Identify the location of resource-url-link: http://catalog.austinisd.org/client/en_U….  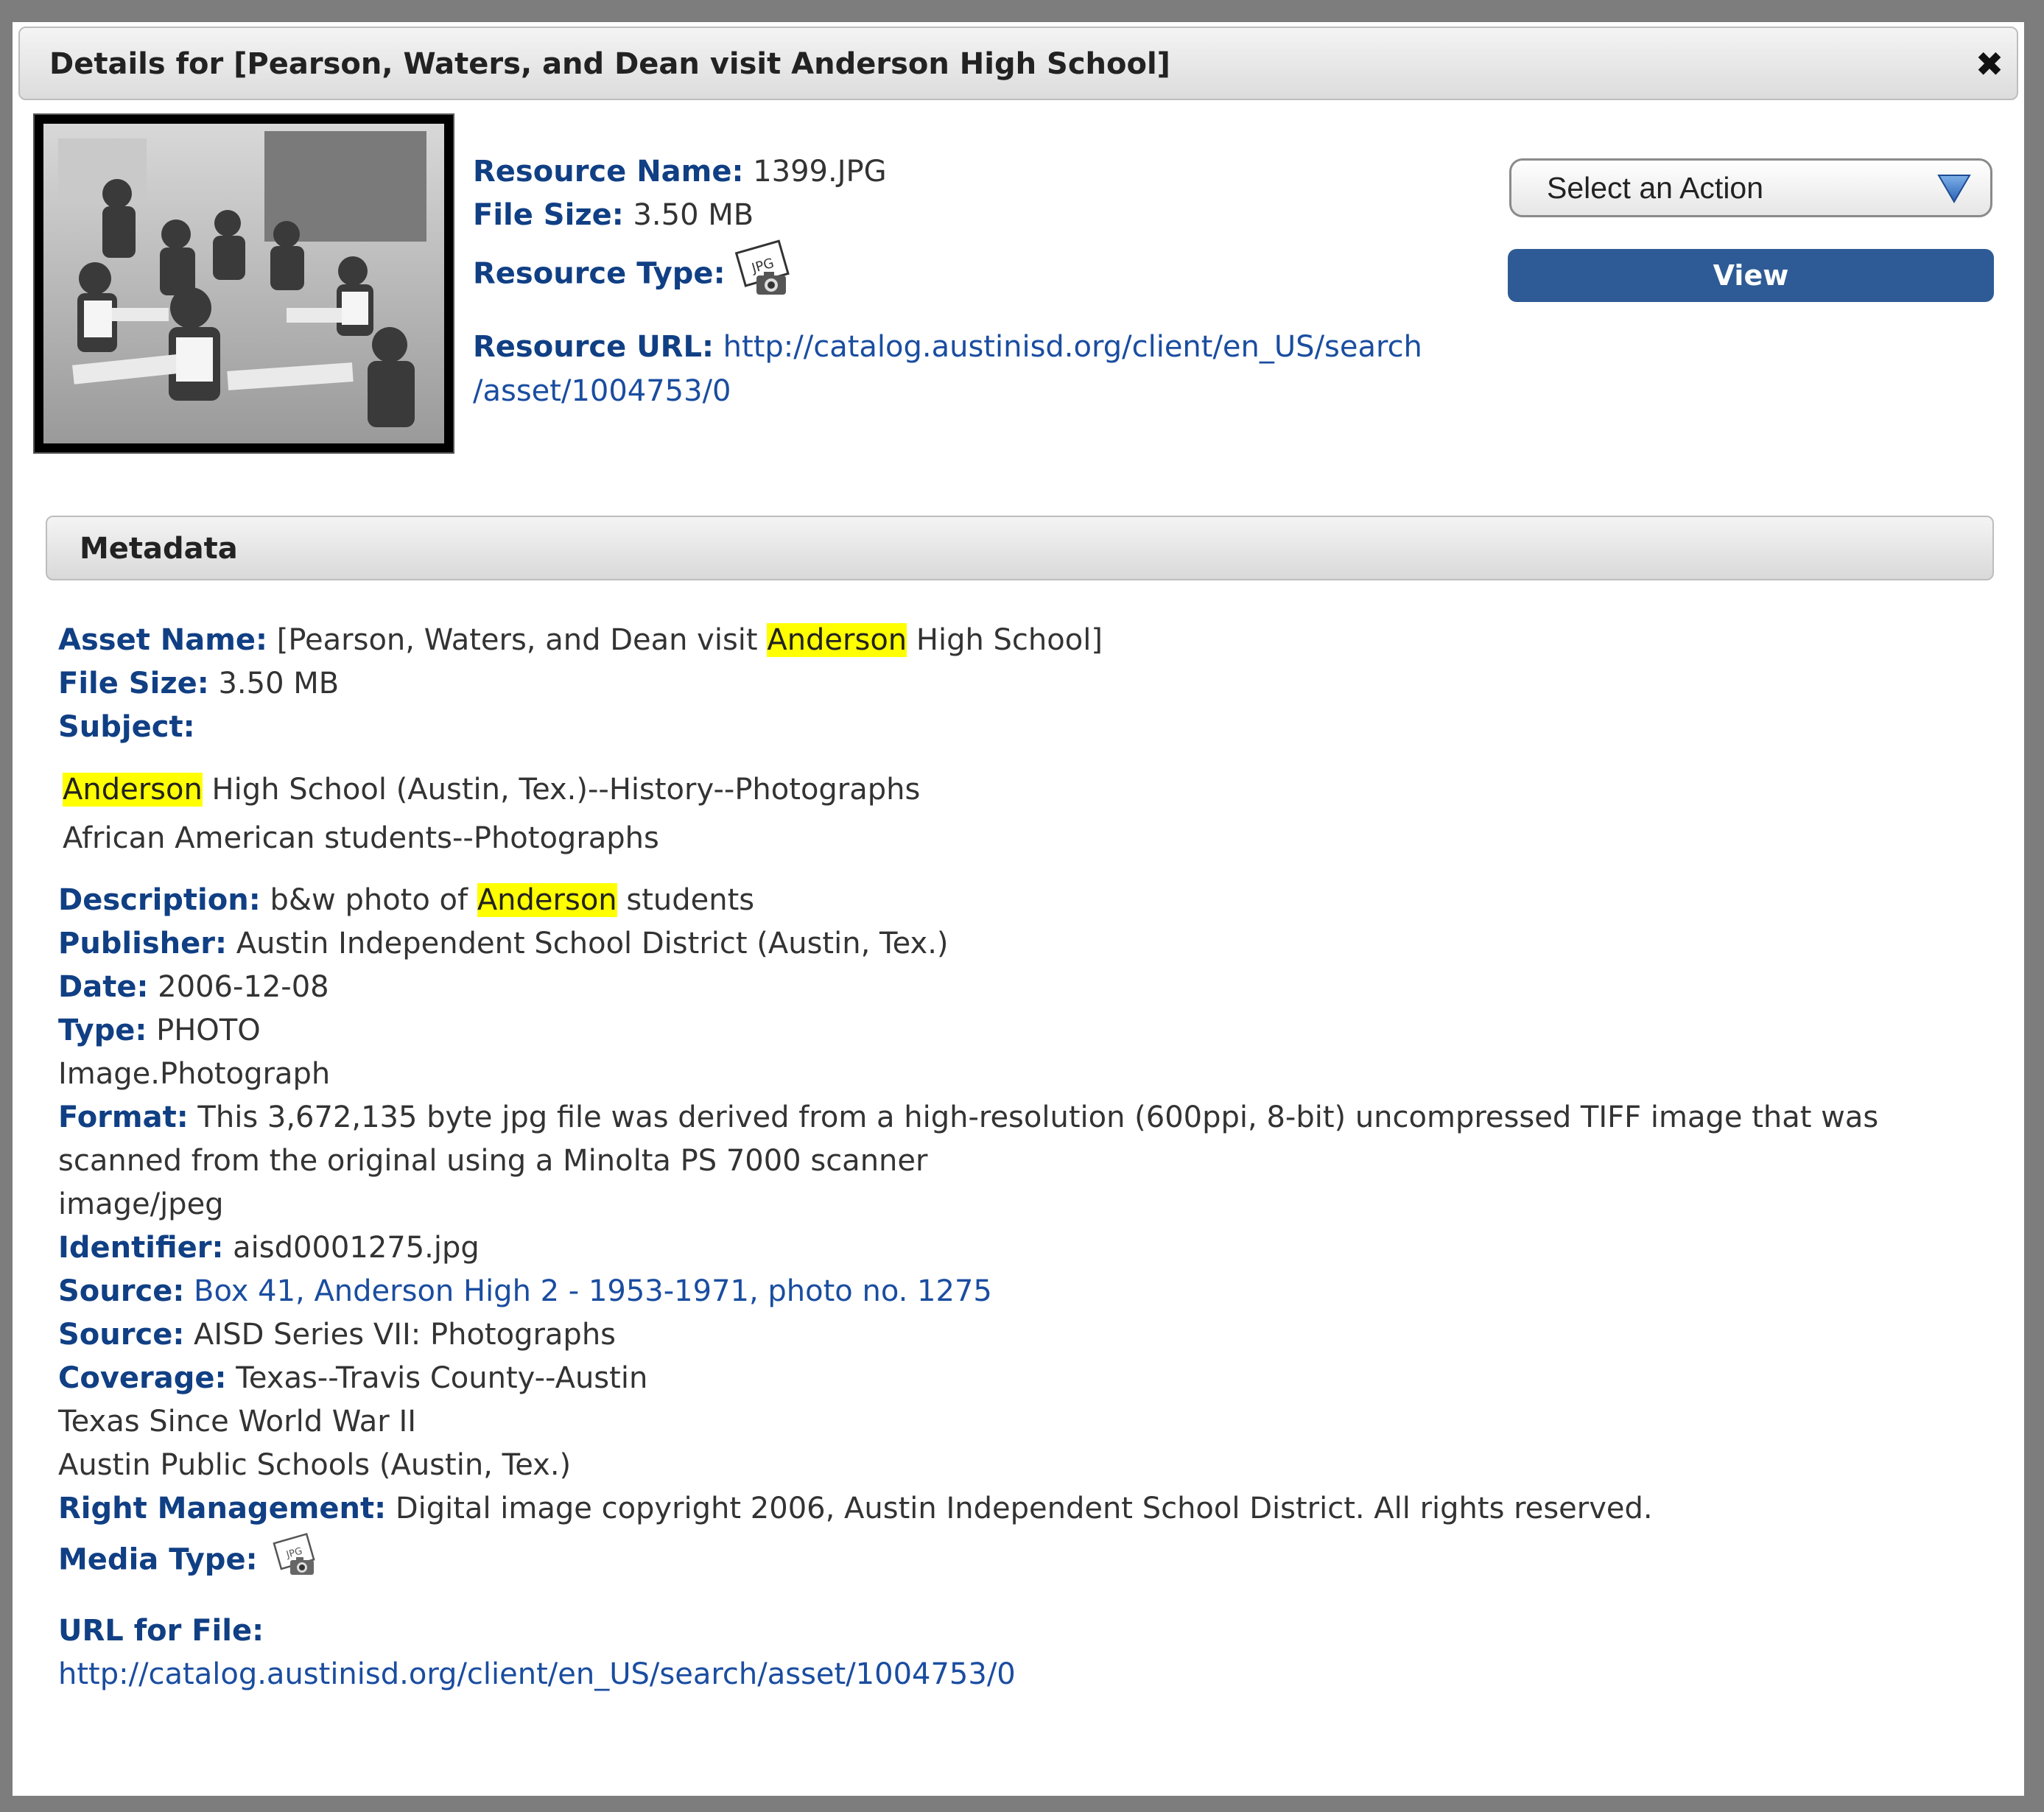
(1072, 347).